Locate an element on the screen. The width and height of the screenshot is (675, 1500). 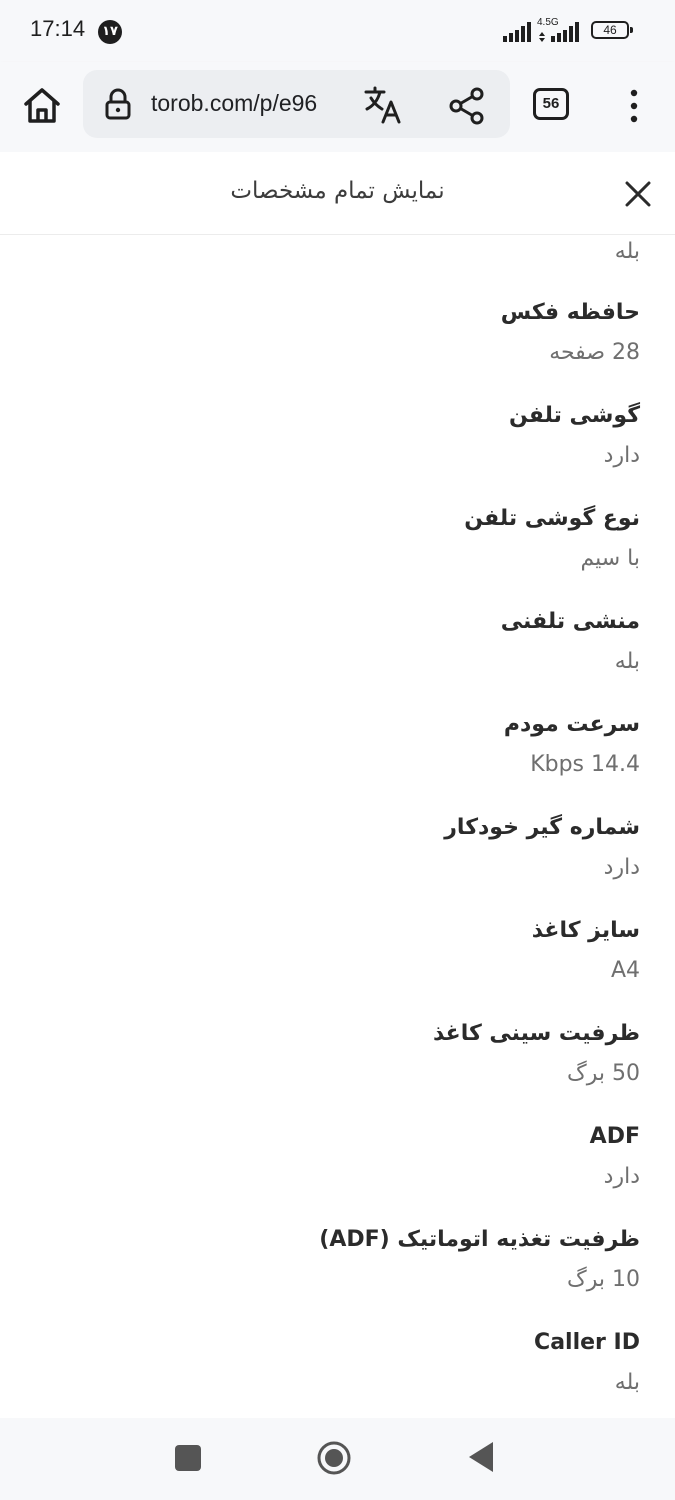
address-bar: torob.com/p/e96 is located at coordinates (296, 104).